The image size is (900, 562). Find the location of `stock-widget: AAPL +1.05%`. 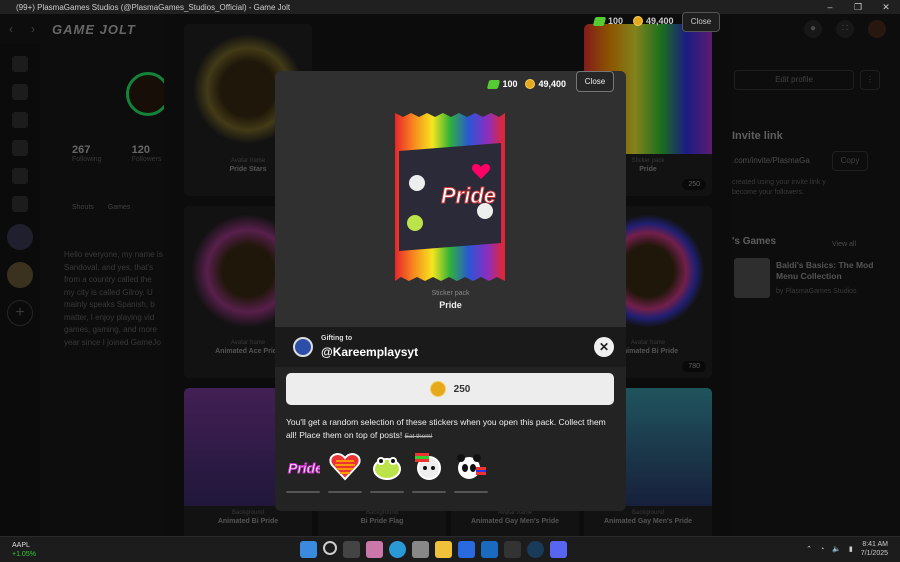

stock-widget: AAPL +1.05% is located at coordinates (24, 550).